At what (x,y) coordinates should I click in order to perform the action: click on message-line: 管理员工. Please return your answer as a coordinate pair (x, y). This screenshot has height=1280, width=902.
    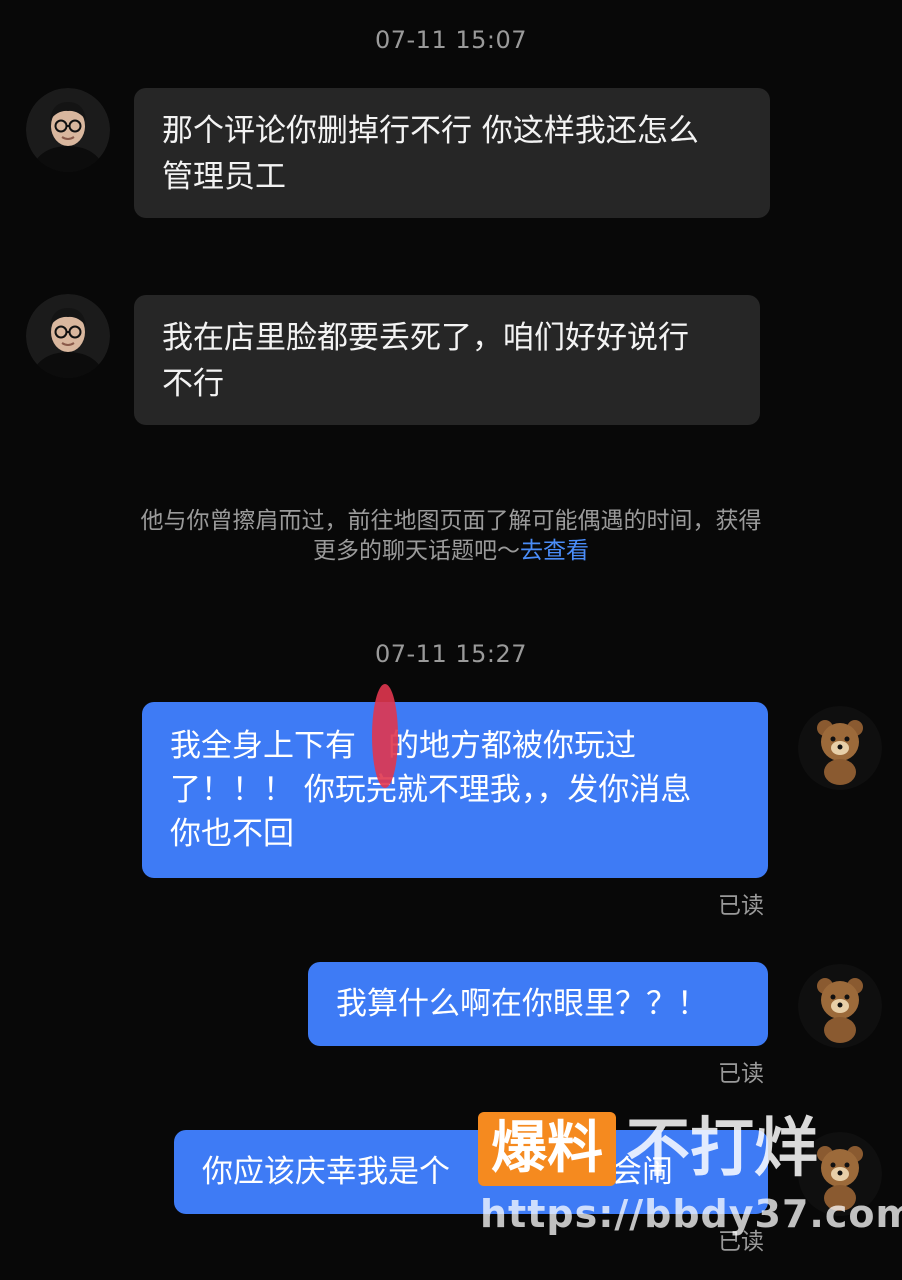
    Looking at the image, I should click on (224, 177).